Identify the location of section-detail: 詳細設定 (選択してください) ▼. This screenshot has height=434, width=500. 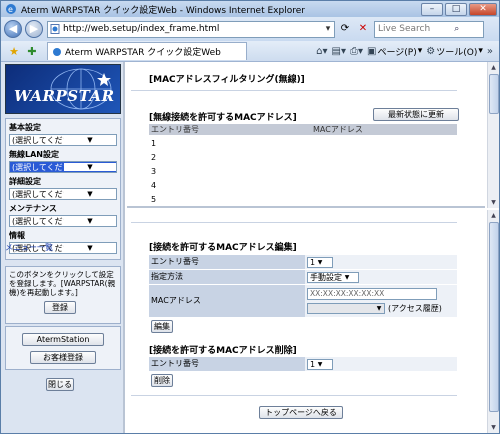
(63, 188).